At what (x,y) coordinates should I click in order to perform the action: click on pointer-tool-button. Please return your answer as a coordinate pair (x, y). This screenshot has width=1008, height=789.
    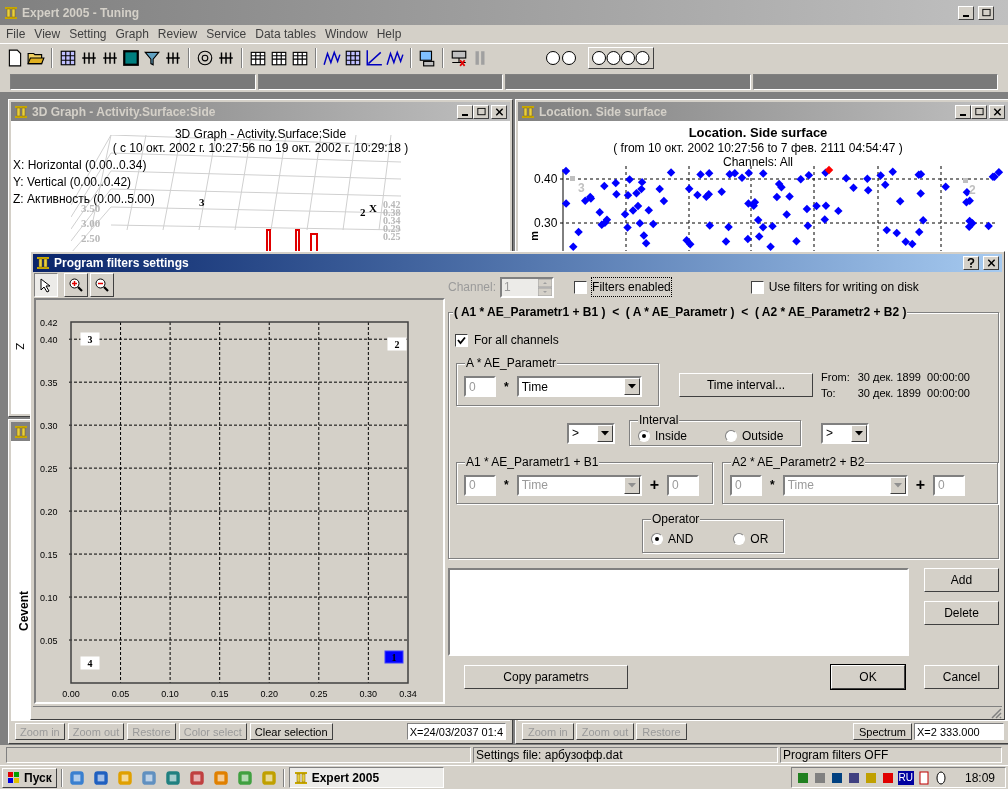
    Looking at the image, I should click on (46, 285).